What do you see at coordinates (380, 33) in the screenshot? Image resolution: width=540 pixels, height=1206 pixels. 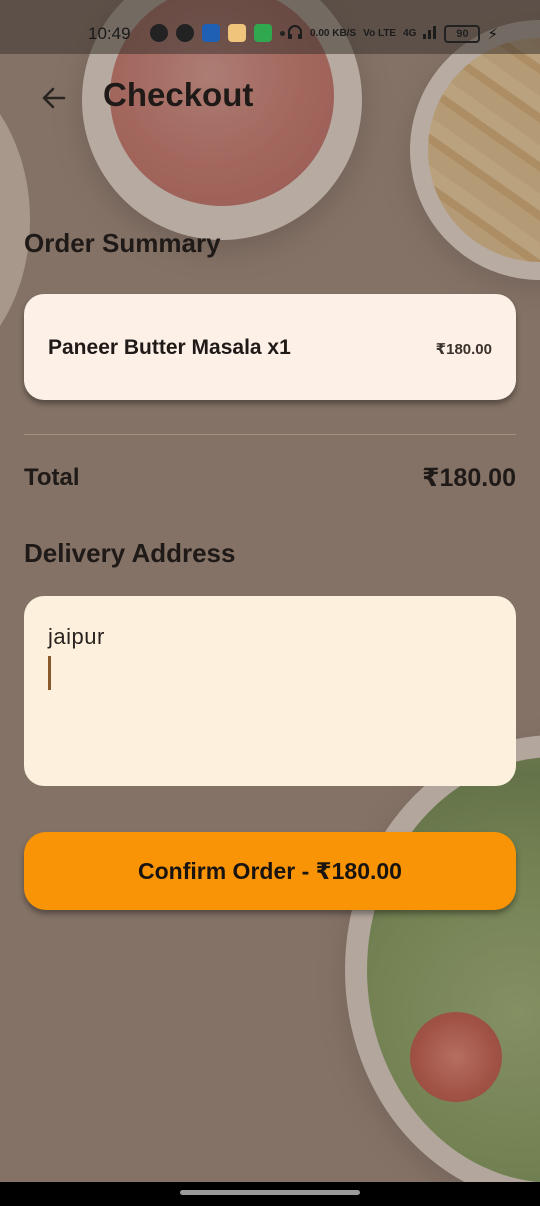 I see `volte-indicator: Vo LTE` at bounding box center [380, 33].